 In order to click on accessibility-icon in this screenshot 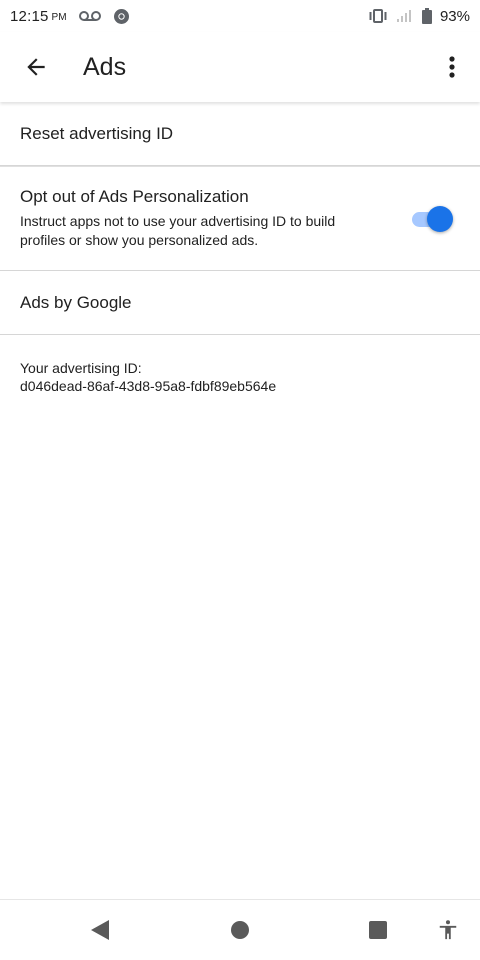, I will do `click(448, 930)`.